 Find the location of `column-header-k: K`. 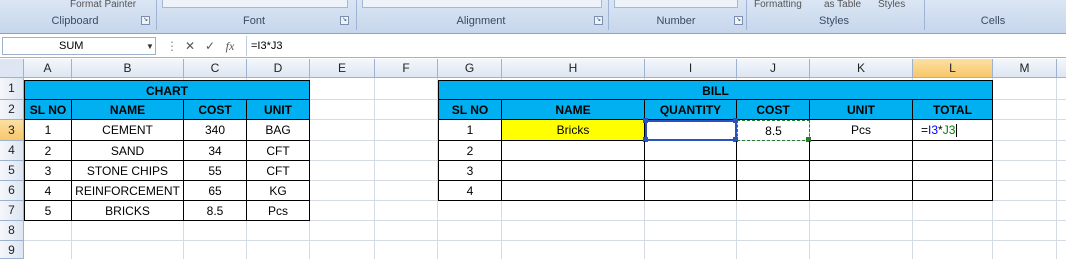

column-header-k: K is located at coordinates (861, 68).